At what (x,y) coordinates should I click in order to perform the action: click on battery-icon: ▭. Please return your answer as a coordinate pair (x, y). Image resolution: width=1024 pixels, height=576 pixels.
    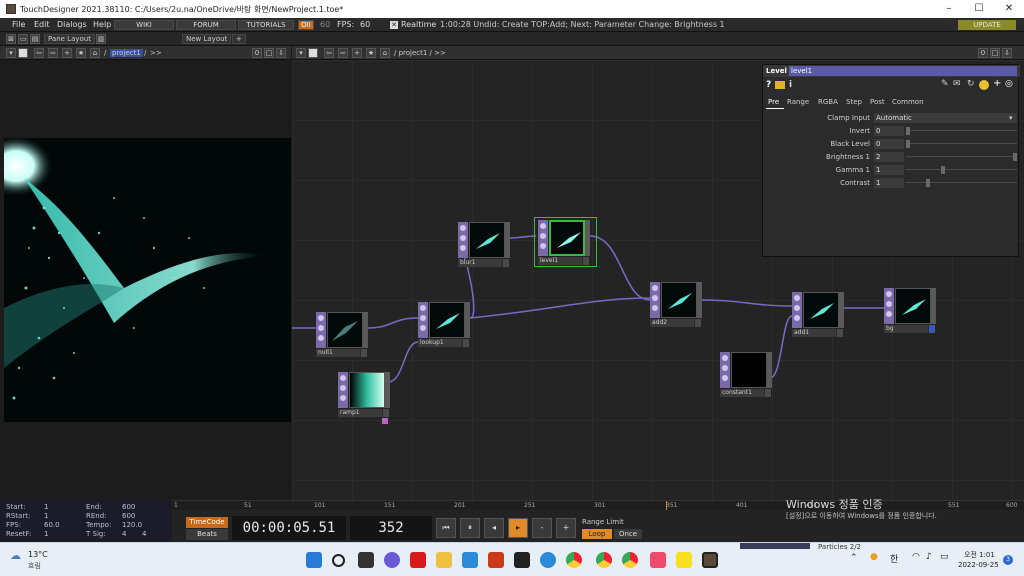
    Looking at the image, I should click on (944, 557).